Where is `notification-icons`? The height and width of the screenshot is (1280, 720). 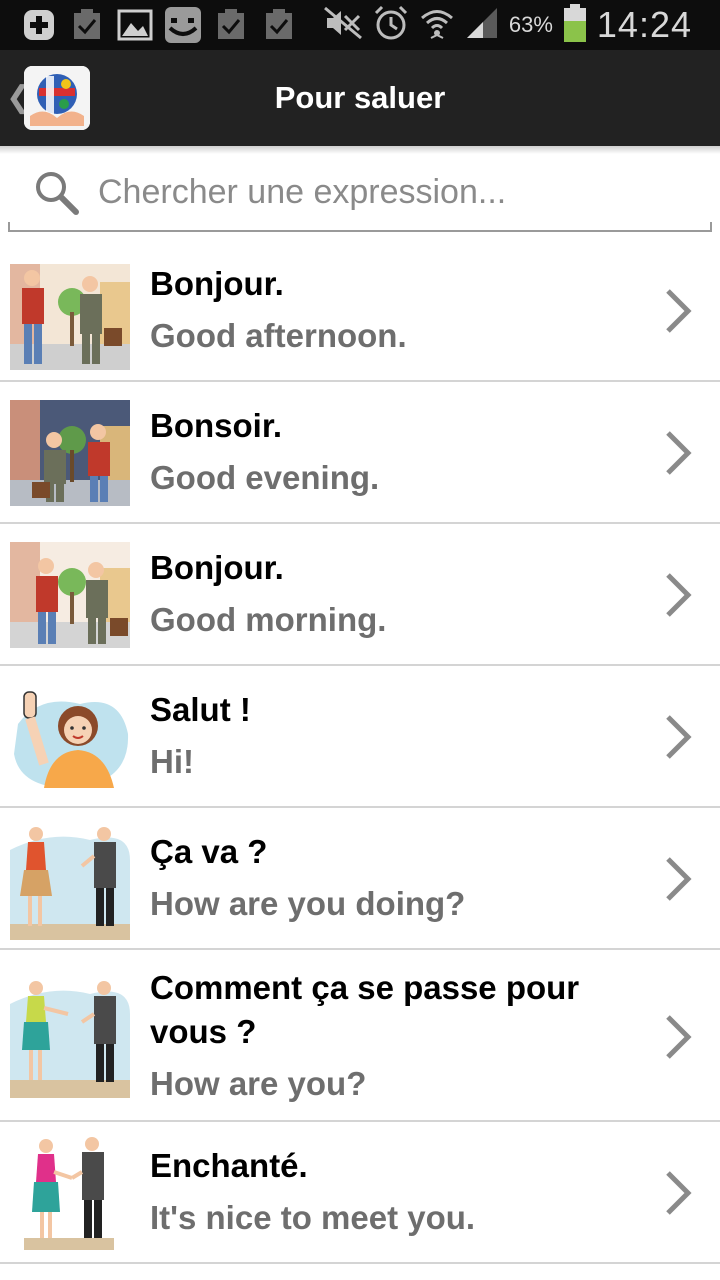
notification-icons is located at coordinates (159, 25).